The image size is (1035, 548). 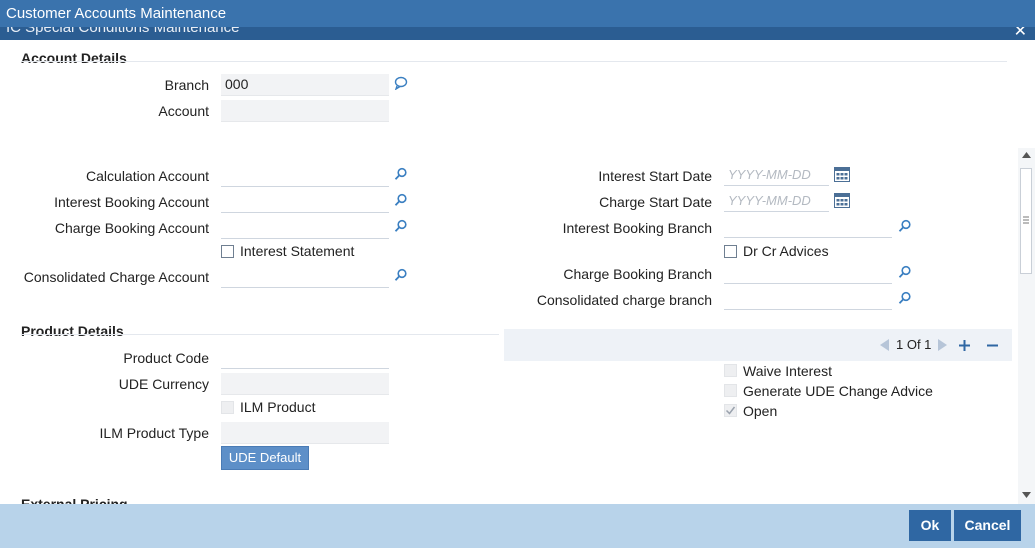 What do you see at coordinates (808, 299) in the screenshot?
I see `consolidated-charge-branch-input` at bounding box center [808, 299].